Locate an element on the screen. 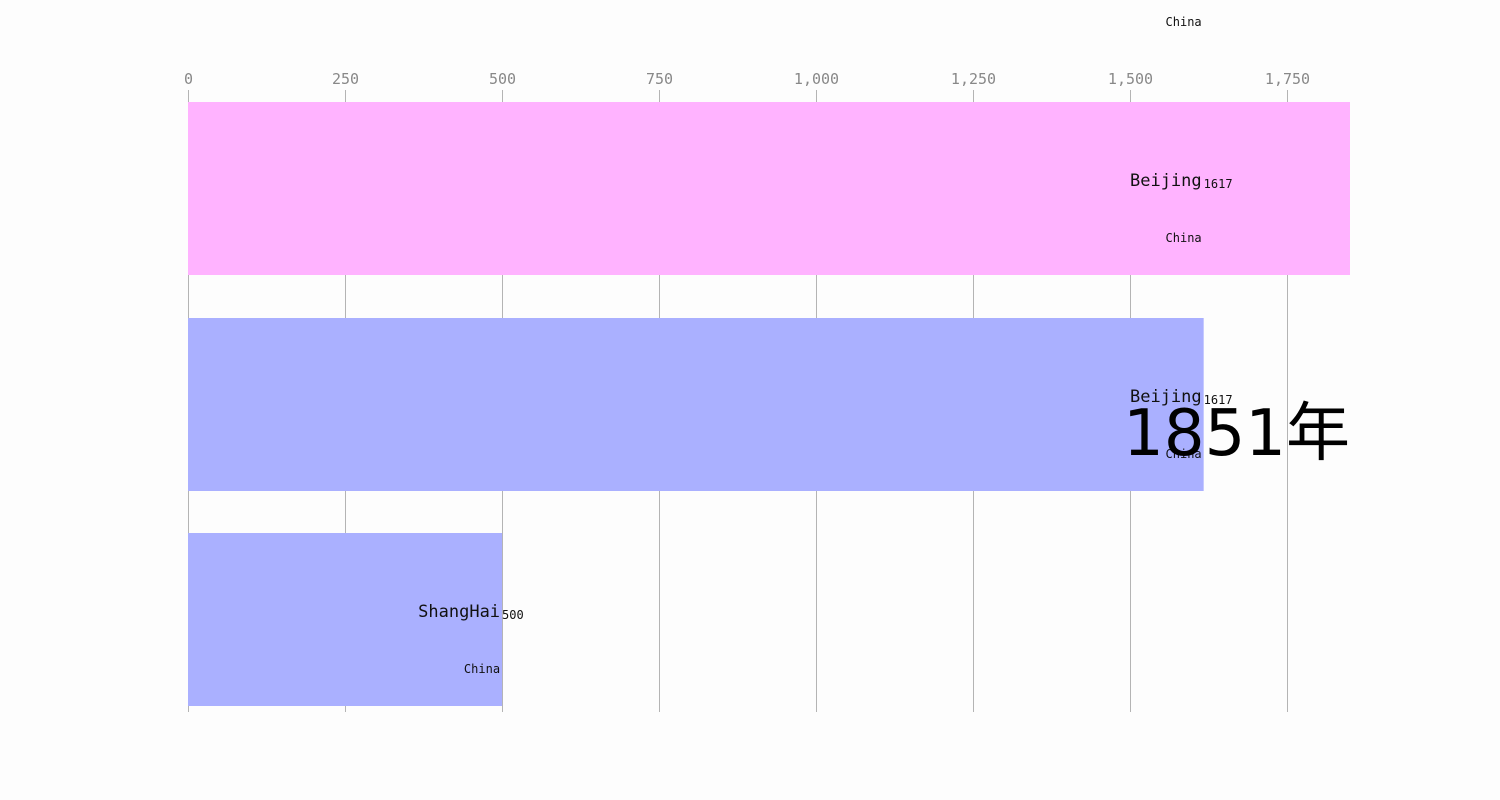  stray-group-label: China is located at coordinates (1184, 22).